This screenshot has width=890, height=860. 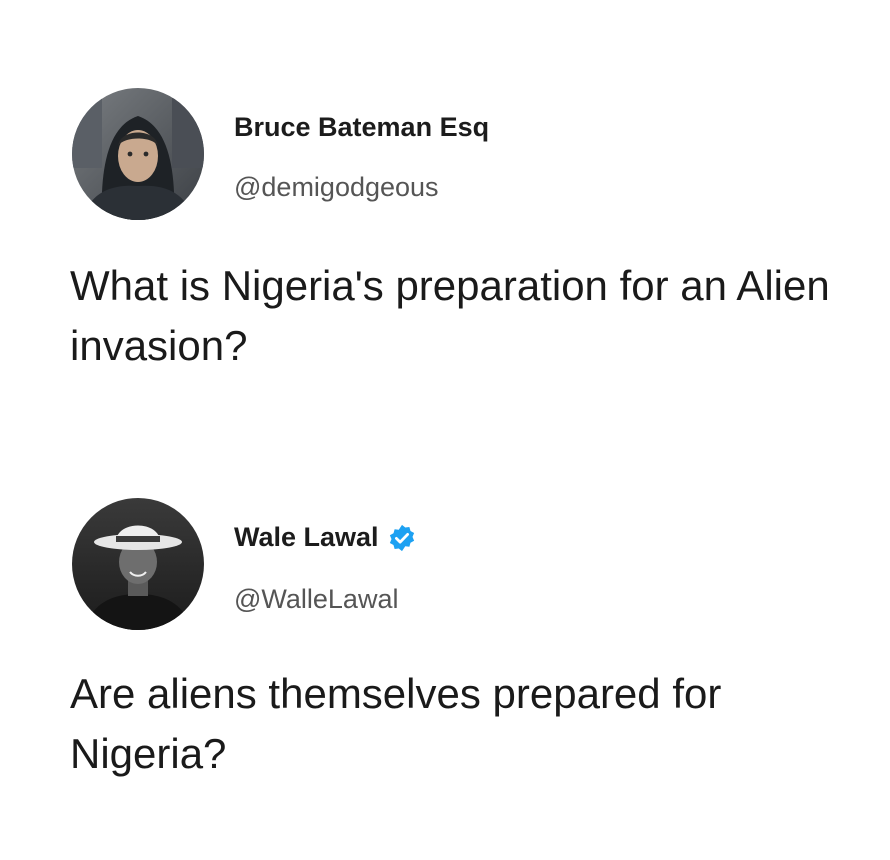 I want to click on handle: @demigodgeous, so click(x=336, y=187).